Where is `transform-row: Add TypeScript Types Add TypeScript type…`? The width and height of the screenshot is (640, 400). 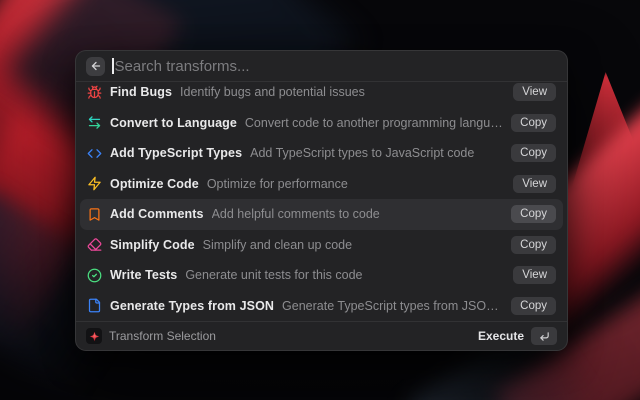 transform-row: Add TypeScript Types Add TypeScript type… is located at coordinates (321, 153).